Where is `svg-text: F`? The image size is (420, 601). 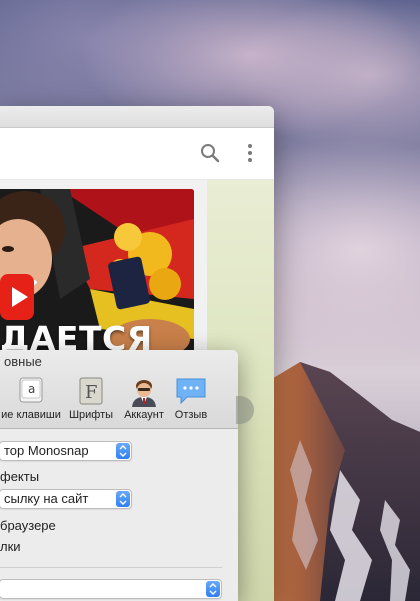
svg-text: F is located at coordinates (91, 392).